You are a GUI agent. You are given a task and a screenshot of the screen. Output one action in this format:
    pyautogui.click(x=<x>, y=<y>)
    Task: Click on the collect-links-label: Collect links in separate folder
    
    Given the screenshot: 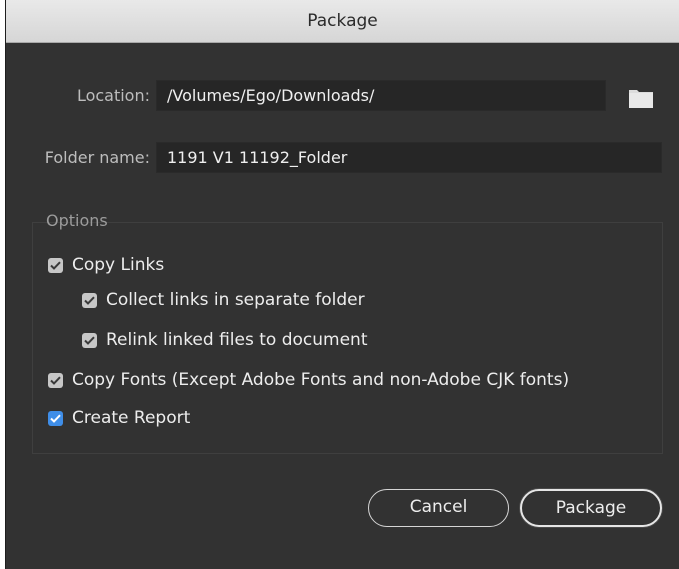 What is the action you would take?
    pyautogui.click(x=235, y=300)
    